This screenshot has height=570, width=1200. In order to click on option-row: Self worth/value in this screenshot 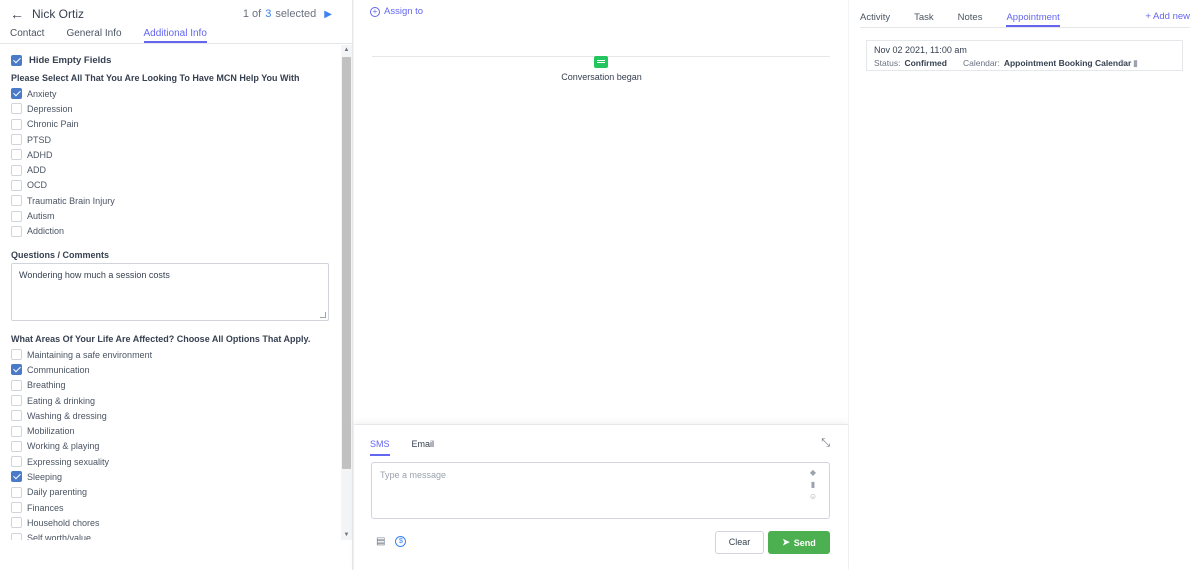, I will do `click(170, 535)`.